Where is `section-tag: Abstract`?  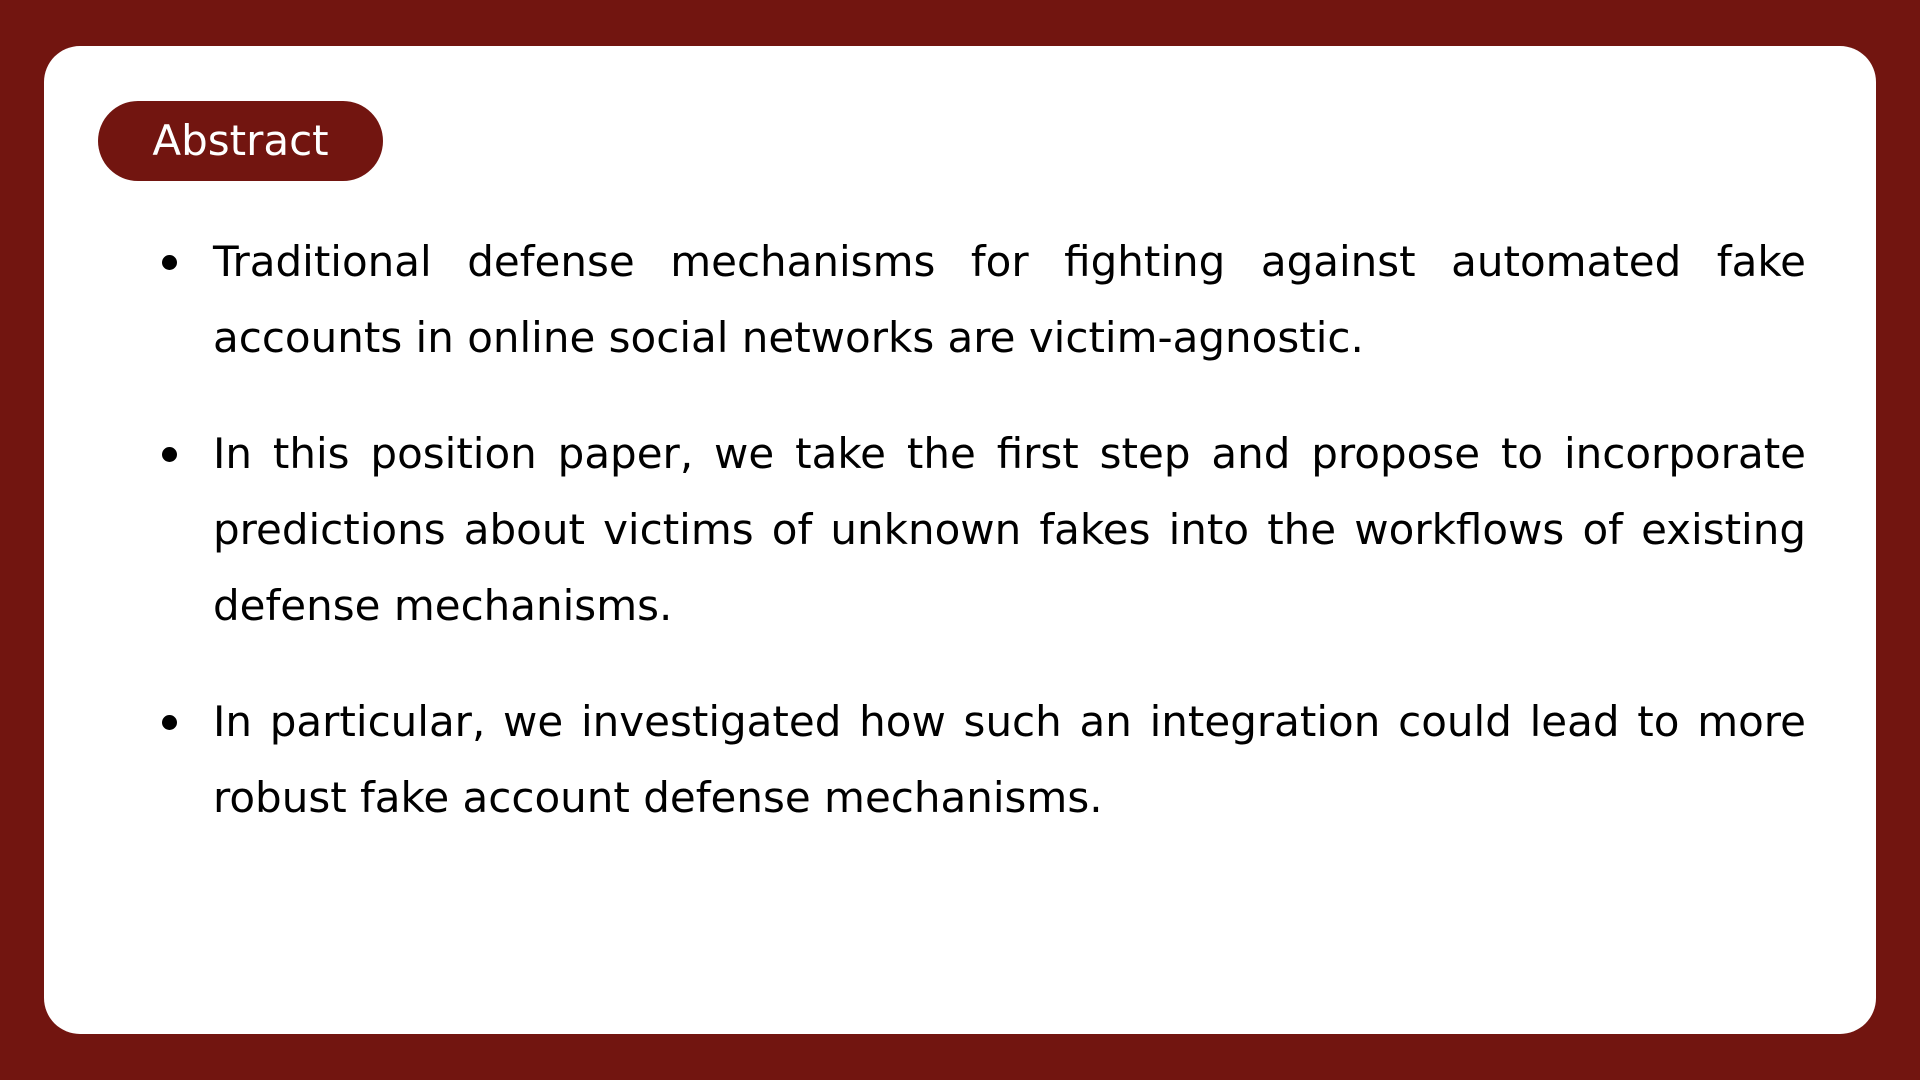
section-tag: Abstract is located at coordinates (240, 141).